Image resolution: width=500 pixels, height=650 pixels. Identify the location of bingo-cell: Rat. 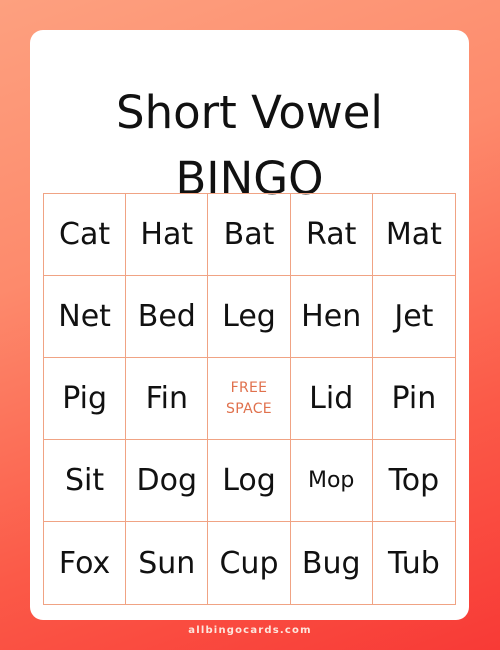
(331, 235).